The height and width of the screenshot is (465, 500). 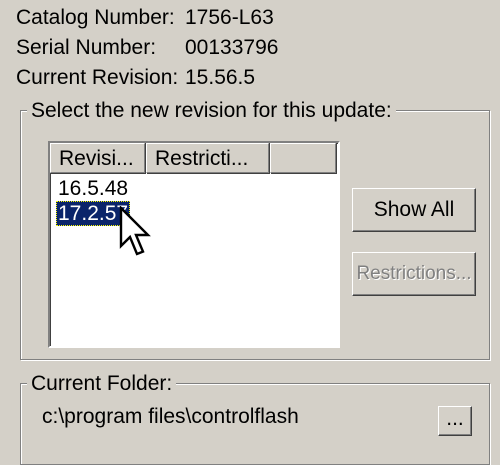 I want to click on catalog-number-label: Catalog Number:, so click(x=95, y=17).